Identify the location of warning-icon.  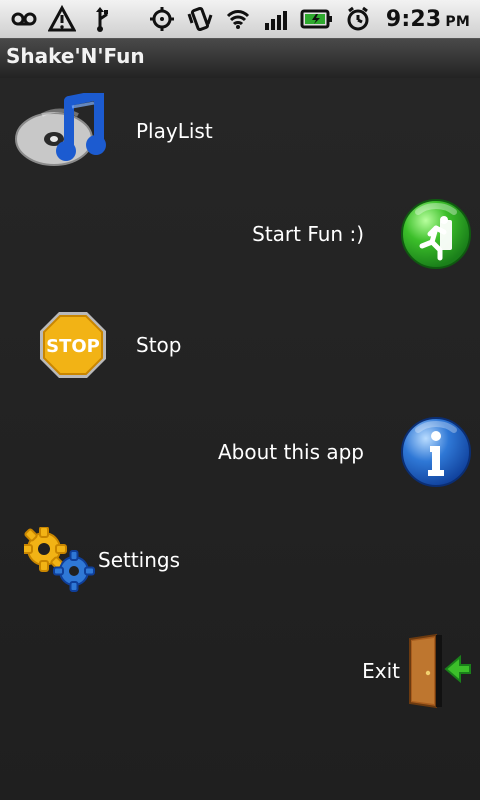
(62, 18).